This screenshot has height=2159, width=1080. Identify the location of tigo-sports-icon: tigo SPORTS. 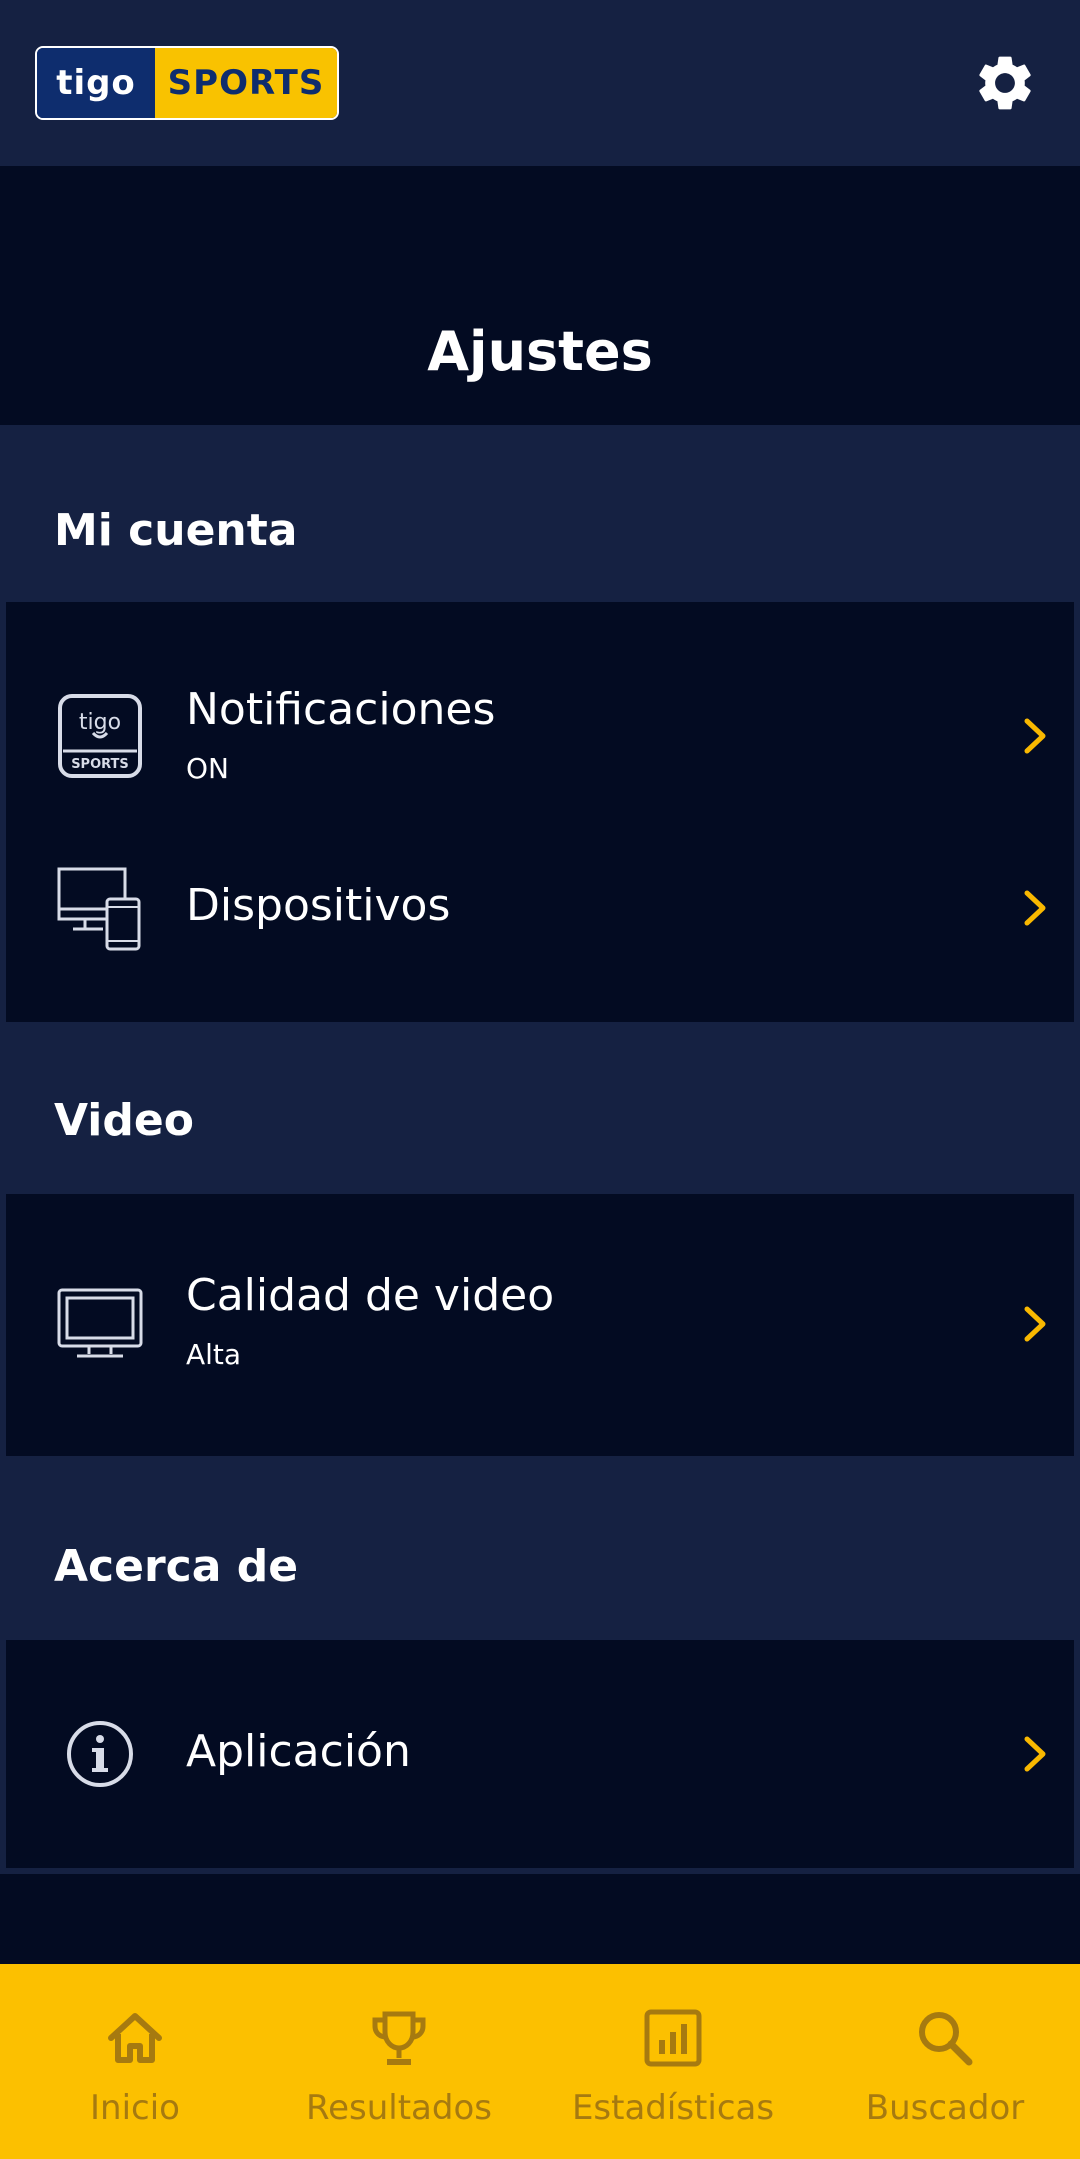
(100, 736).